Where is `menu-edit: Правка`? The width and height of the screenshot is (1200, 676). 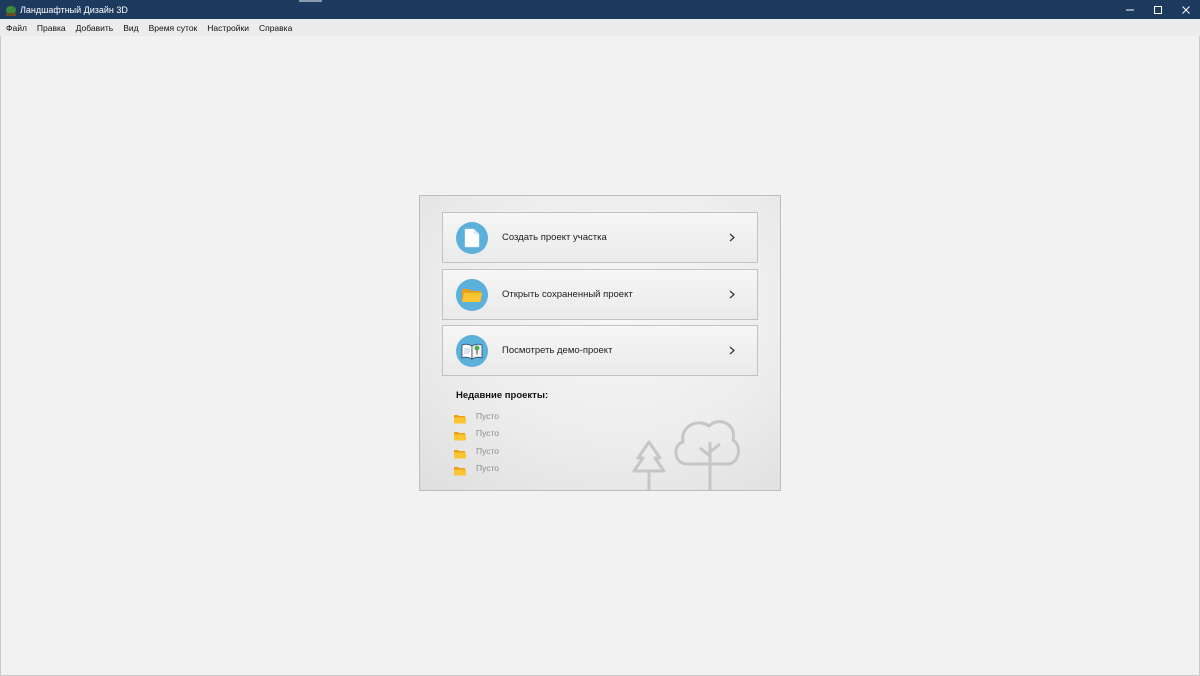 menu-edit: Правка is located at coordinates (51, 27).